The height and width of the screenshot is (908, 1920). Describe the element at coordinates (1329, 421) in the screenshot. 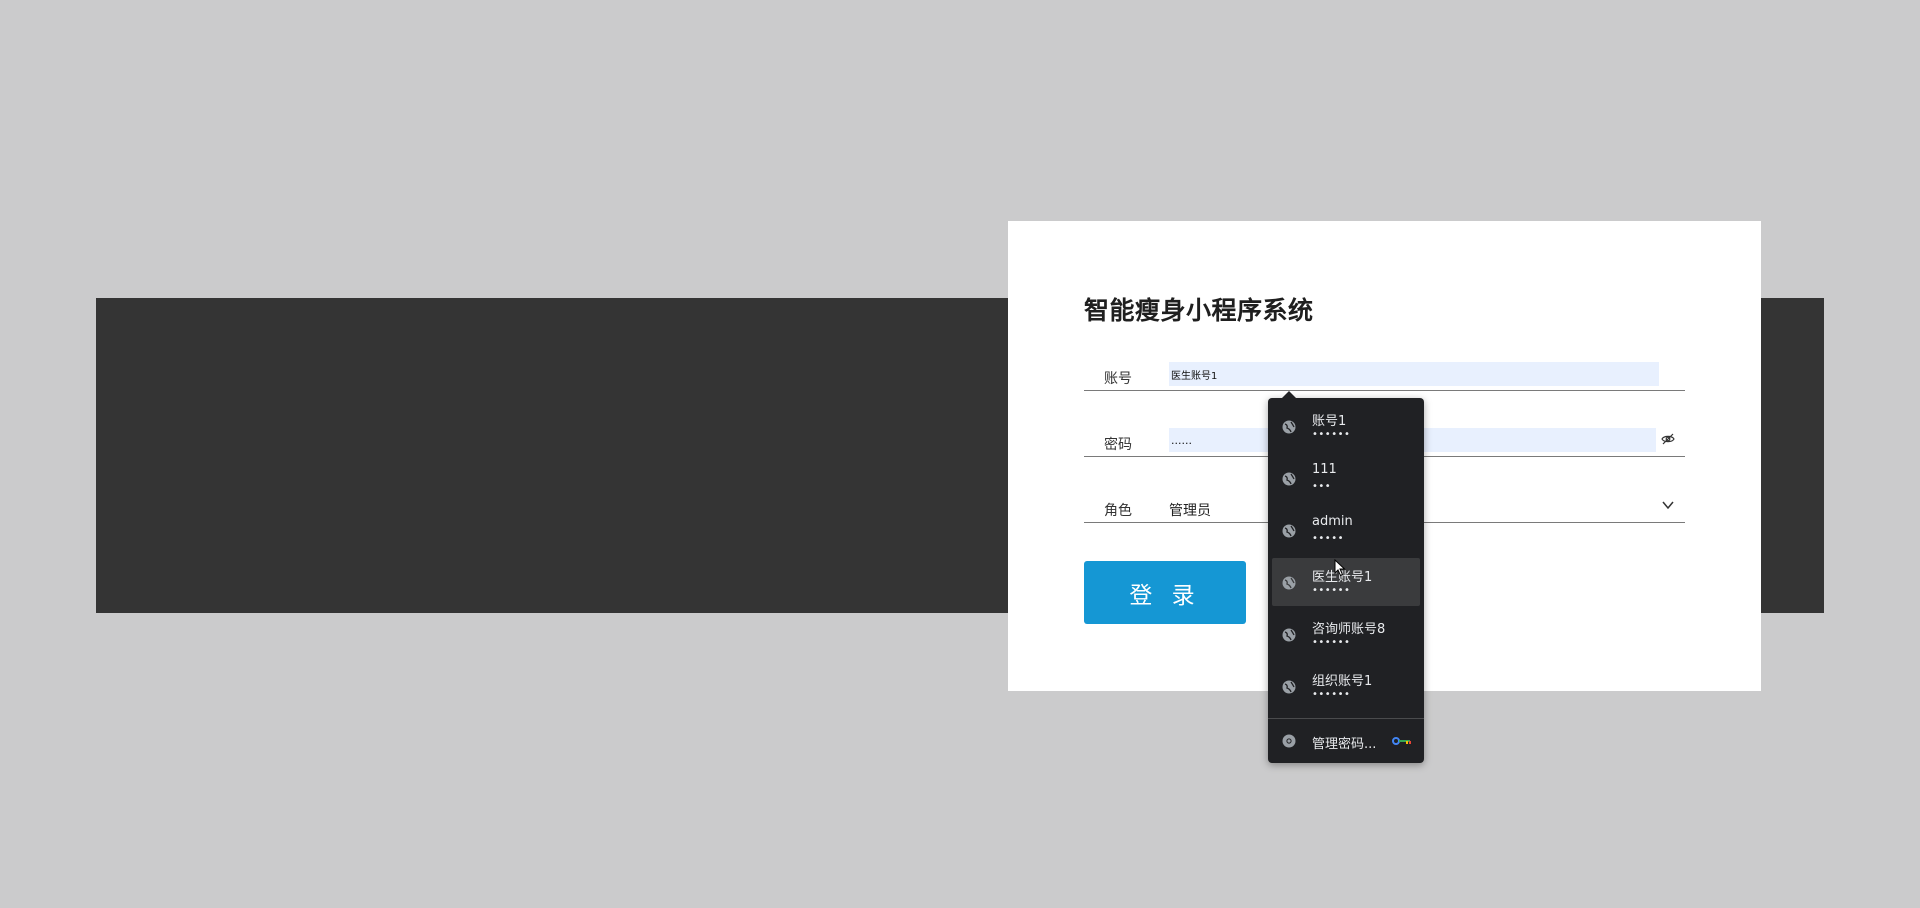

I see `credential-username: 账号1` at that location.